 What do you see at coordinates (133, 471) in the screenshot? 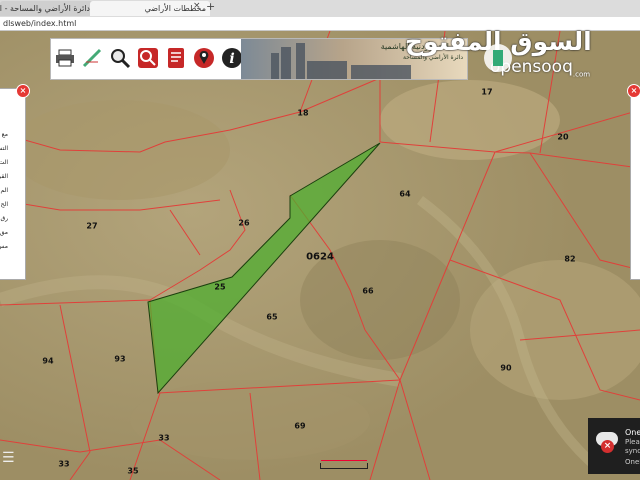
I see `parcel-number: 35` at bounding box center [133, 471].